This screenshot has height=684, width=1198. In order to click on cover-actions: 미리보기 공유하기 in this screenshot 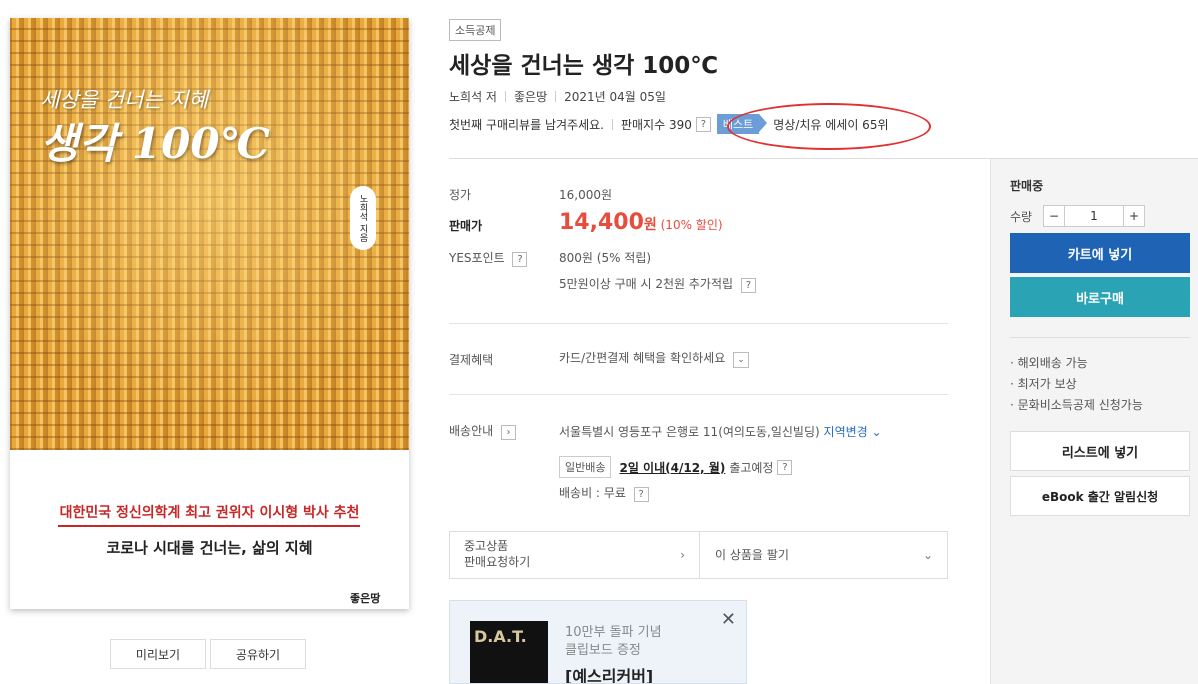, I will do `click(208, 654)`.